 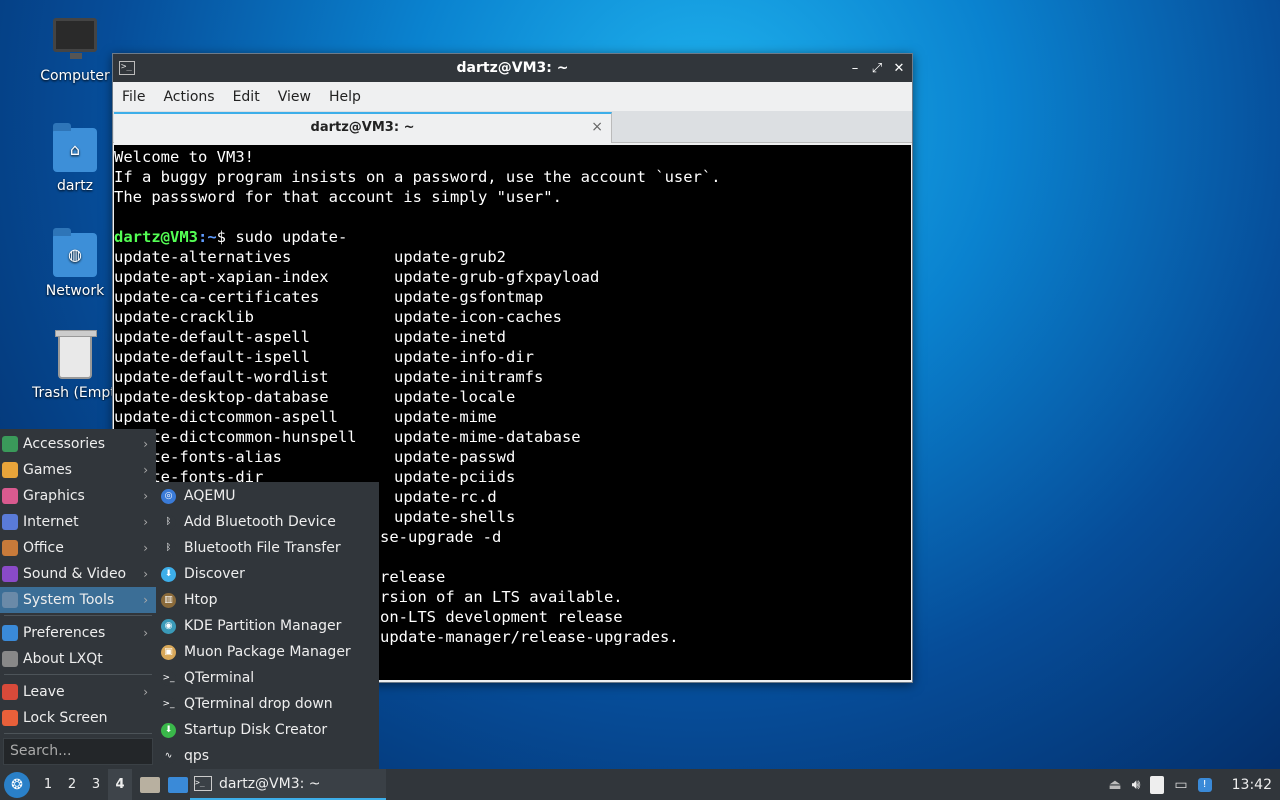 I want to click on system-tools-item-add-bluetooth-device: ᛒ Add Bluetooth Device, so click(x=267, y=522).